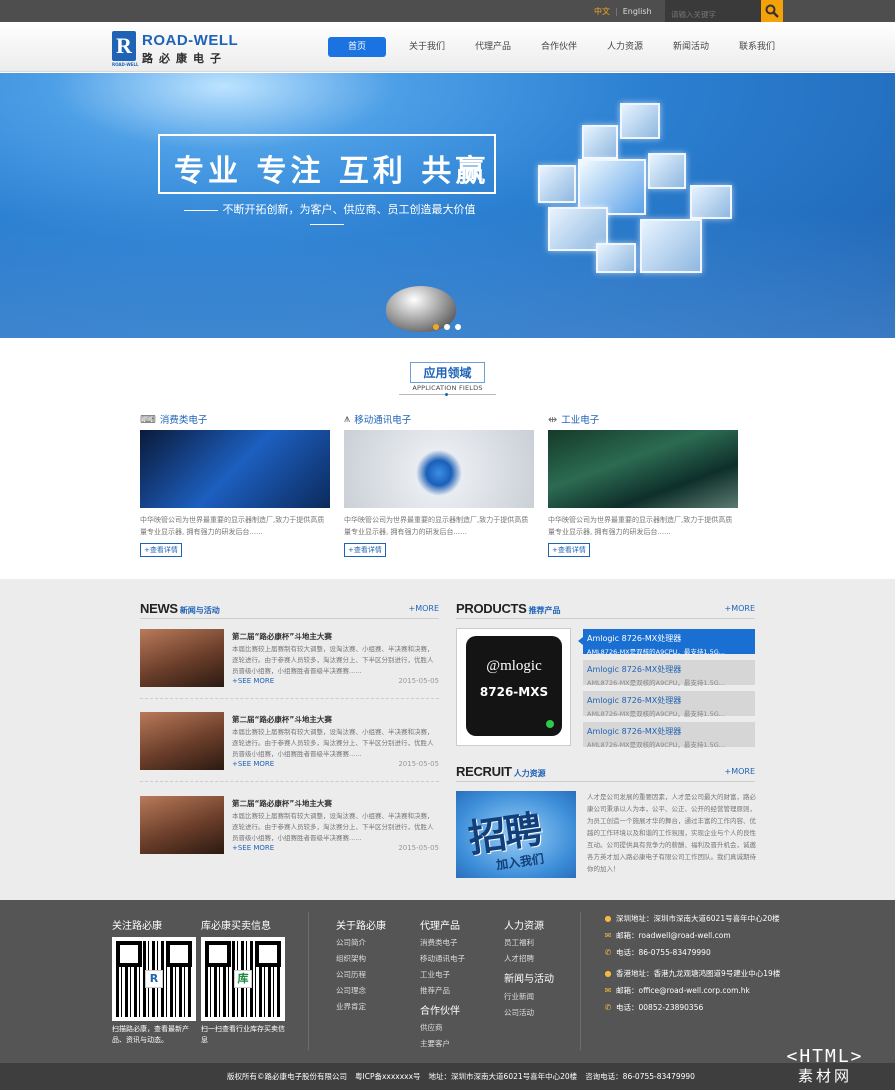 The width and height of the screenshot is (895, 1090). I want to click on mail-icon: ✉, so click(608, 990).